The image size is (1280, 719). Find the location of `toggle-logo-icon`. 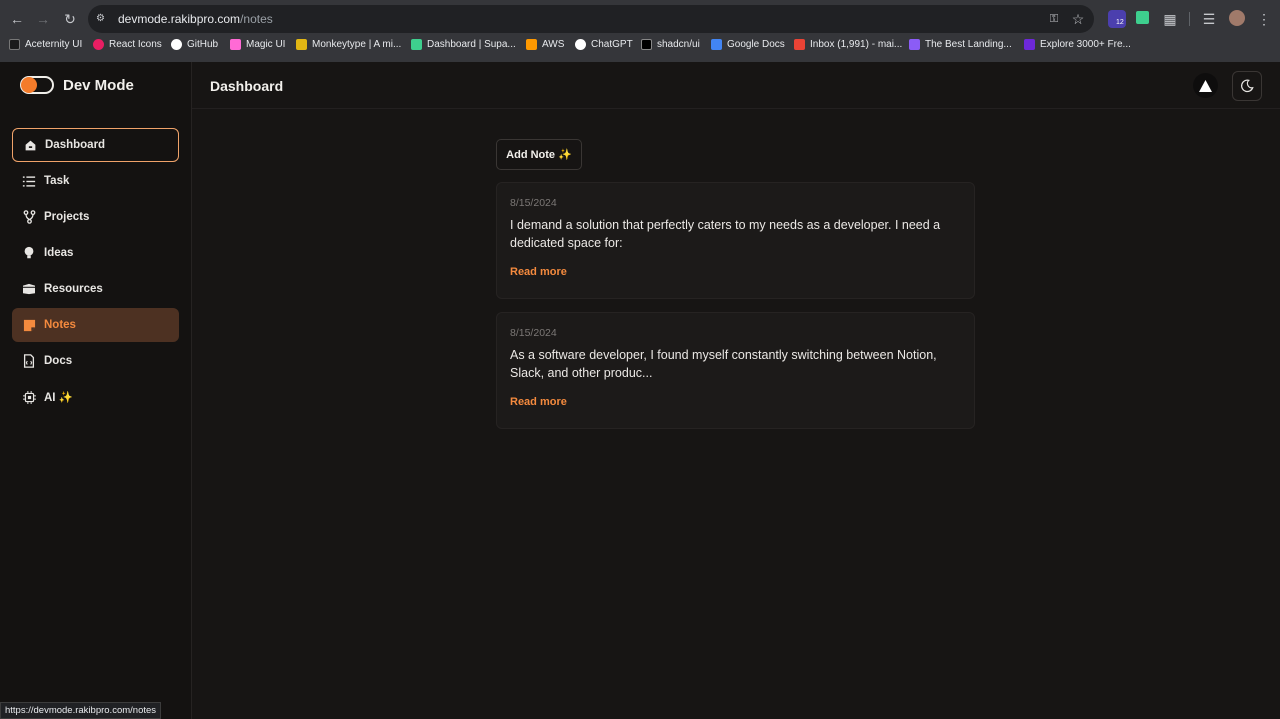

toggle-logo-icon is located at coordinates (37, 85).